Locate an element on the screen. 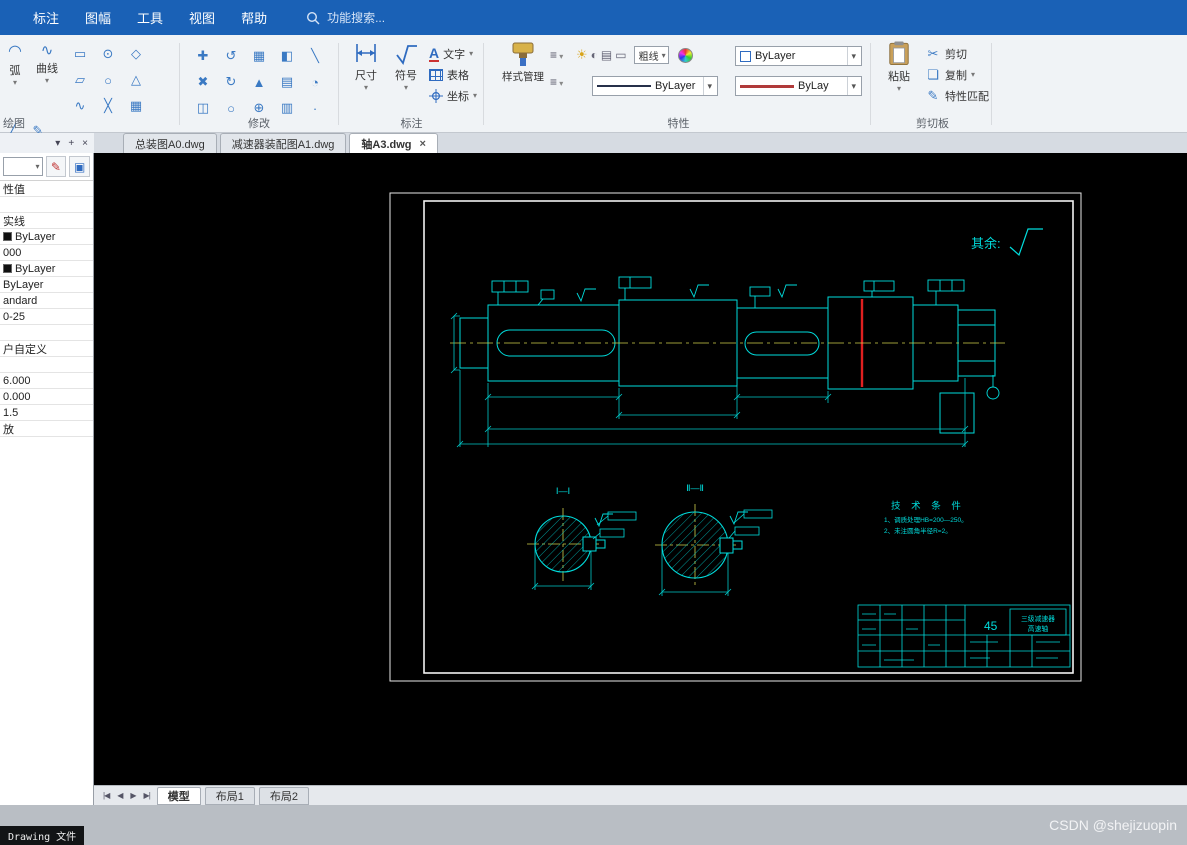  property-row: 放 is located at coordinates (46, 429).